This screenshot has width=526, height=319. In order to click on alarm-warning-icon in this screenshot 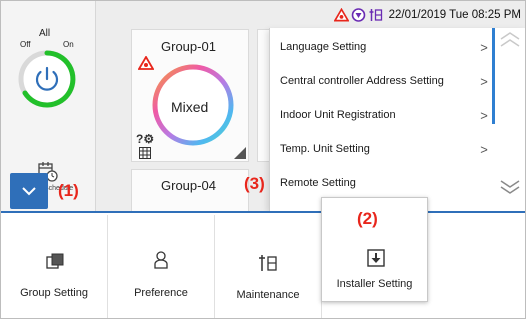, I will do `click(341, 15)`.